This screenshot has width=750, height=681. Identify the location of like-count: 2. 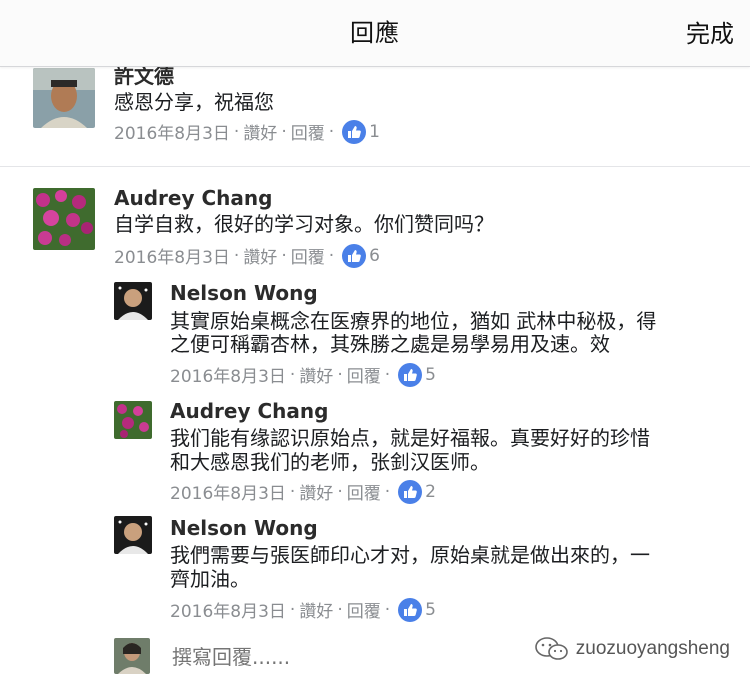
(430, 491).